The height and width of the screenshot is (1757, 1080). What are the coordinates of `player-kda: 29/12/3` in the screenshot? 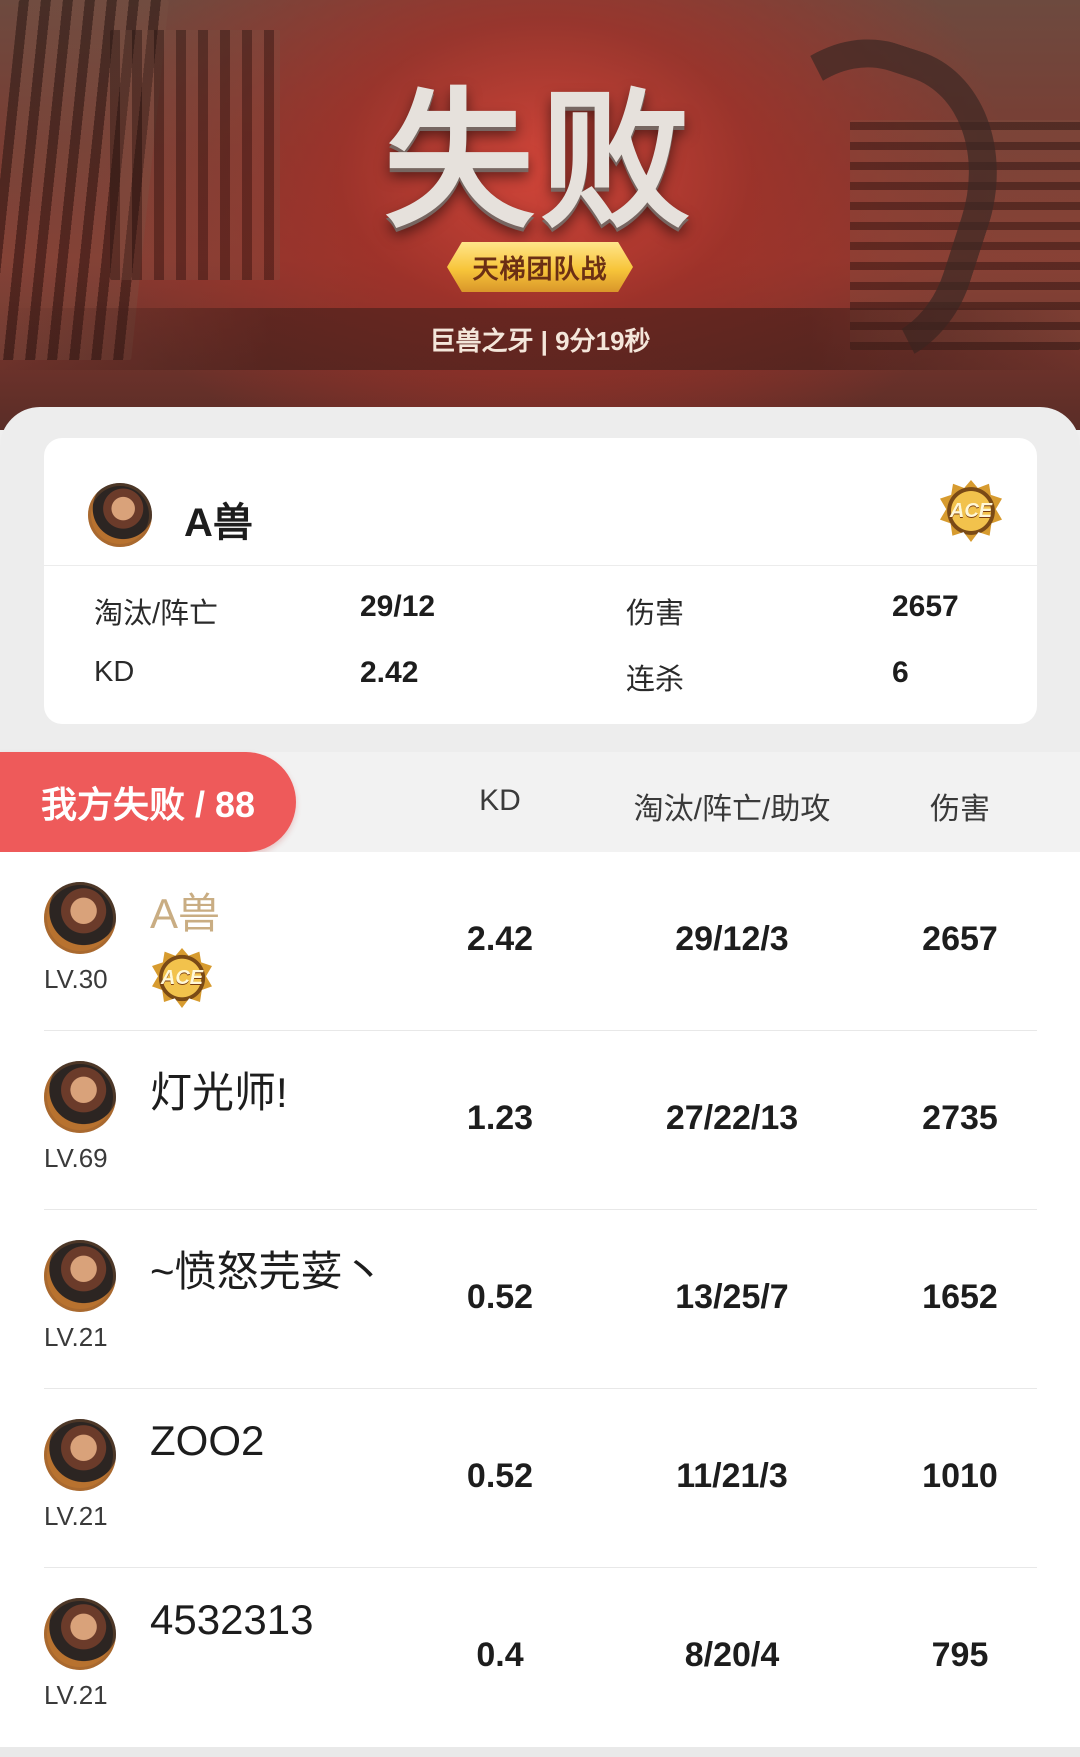 It's located at (732, 939).